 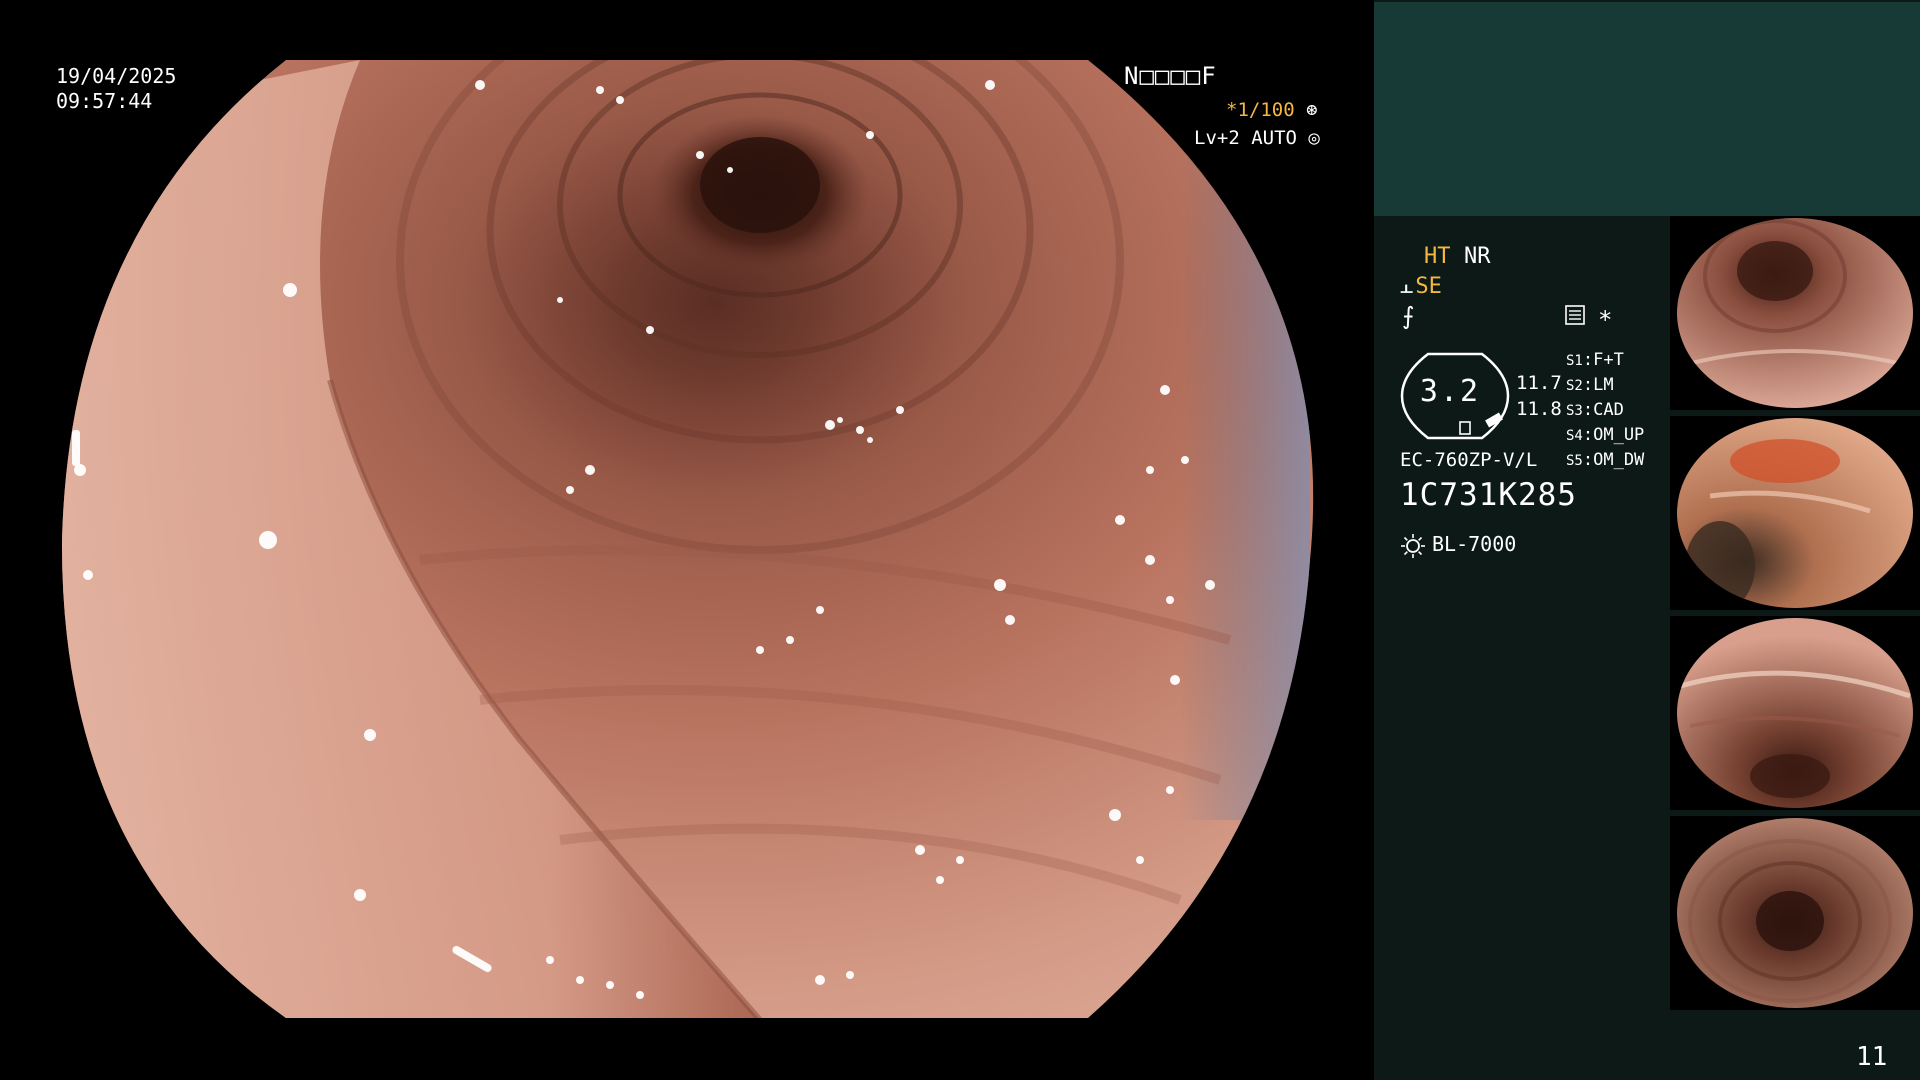 I want to click on scope-model: EC-760ZP-V/L, so click(x=1469, y=460).